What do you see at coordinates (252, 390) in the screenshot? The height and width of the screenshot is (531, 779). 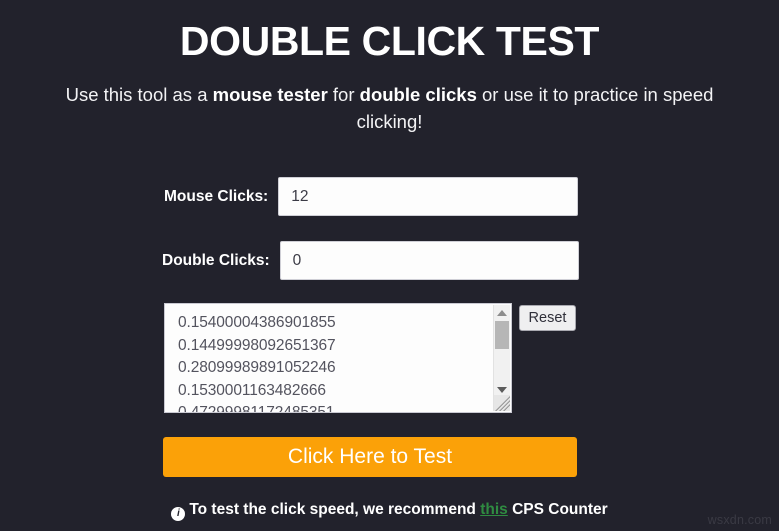 I see `list-item: 0.1530001163482666` at bounding box center [252, 390].